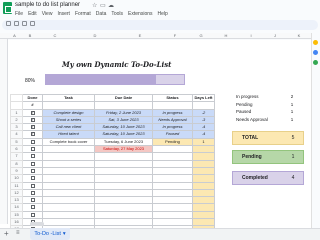  Describe the element at coordinates (47, 14) in the screenshot. I see `menu-item-view: View` at that location.